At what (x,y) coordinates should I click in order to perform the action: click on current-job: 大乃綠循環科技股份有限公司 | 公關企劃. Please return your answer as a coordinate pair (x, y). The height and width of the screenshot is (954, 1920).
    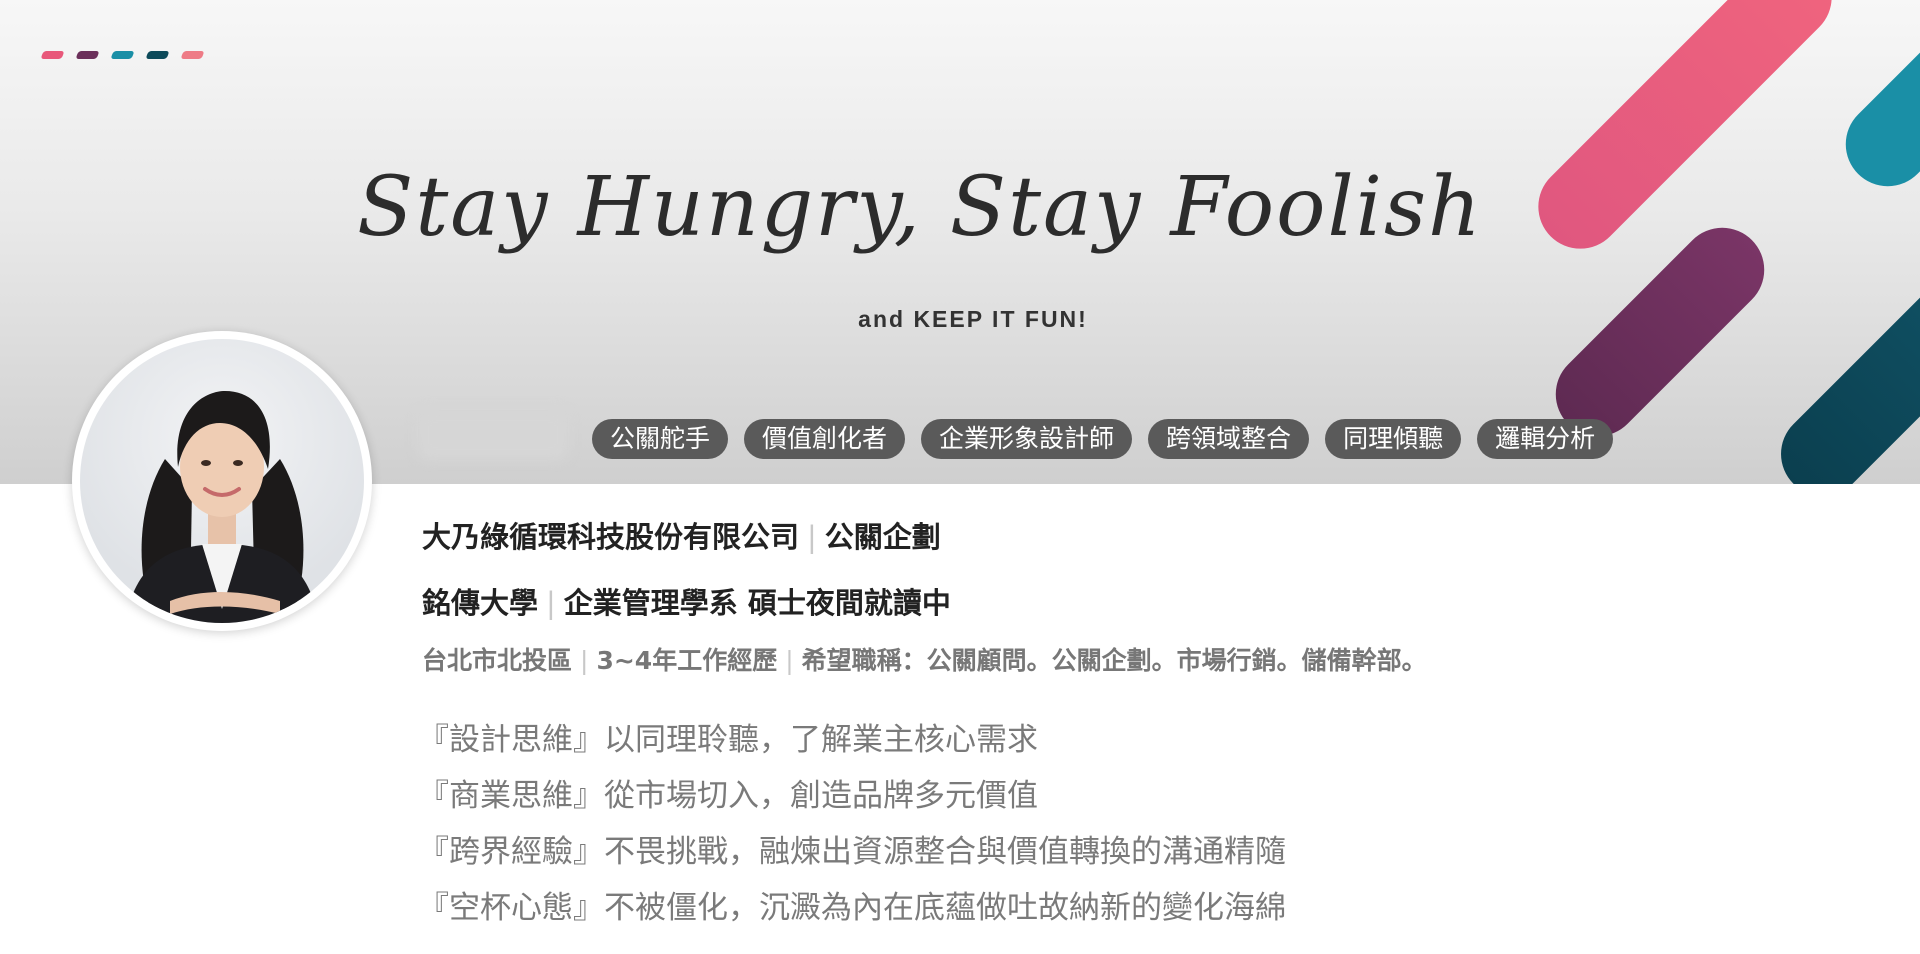
    Looking at the image, I should click on (681, 535).